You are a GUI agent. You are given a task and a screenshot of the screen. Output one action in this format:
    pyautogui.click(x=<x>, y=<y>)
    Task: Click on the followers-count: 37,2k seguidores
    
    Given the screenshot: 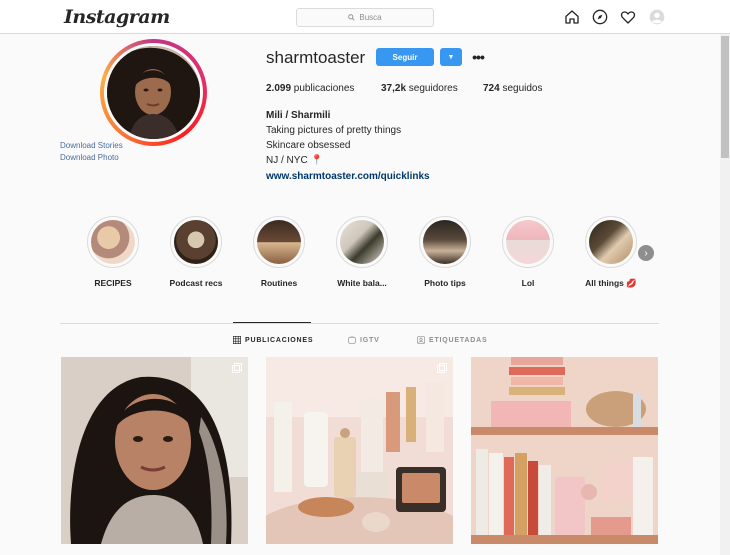 What is the action you would take?
    pyautogui.click(x=419, y=88)
    